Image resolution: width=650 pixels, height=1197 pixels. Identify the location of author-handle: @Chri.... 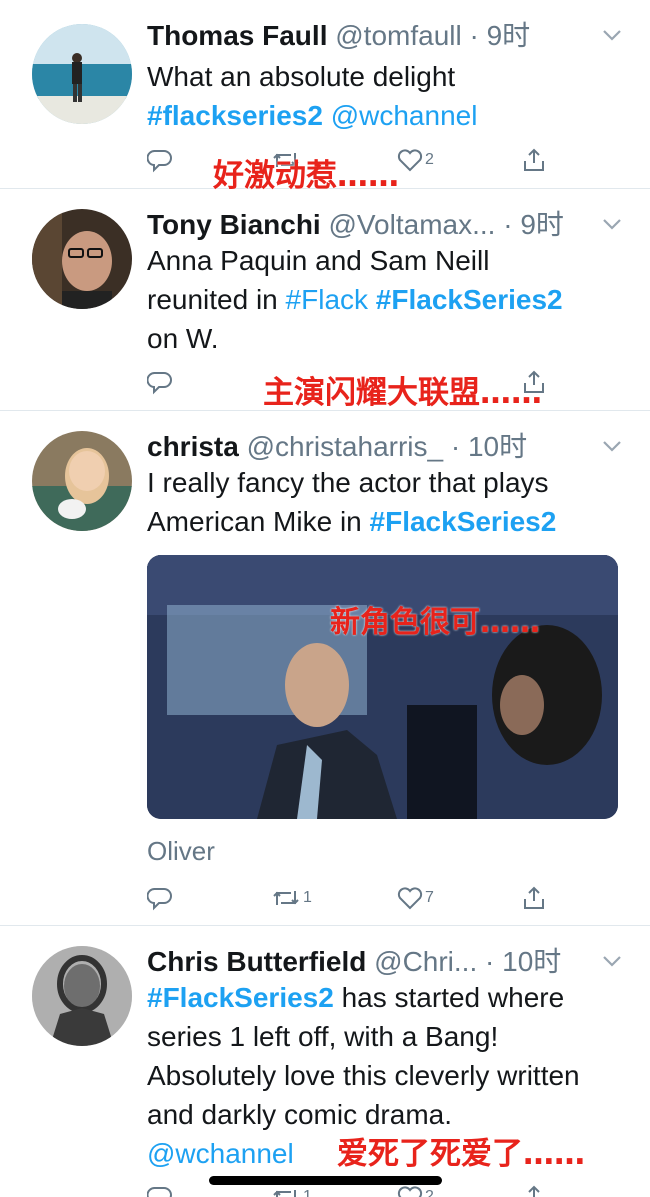
(425, 961).